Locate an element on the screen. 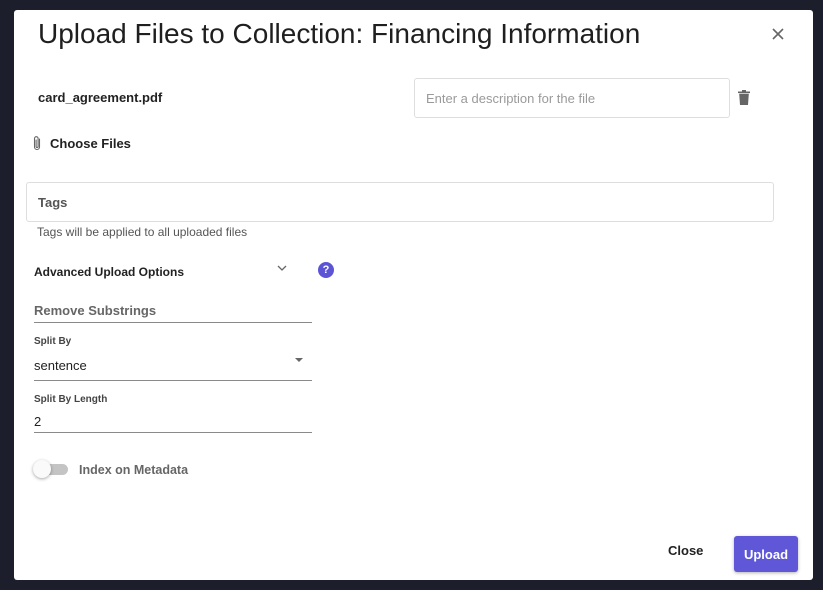  toggle-thumb is located at coordinates (42, 469).